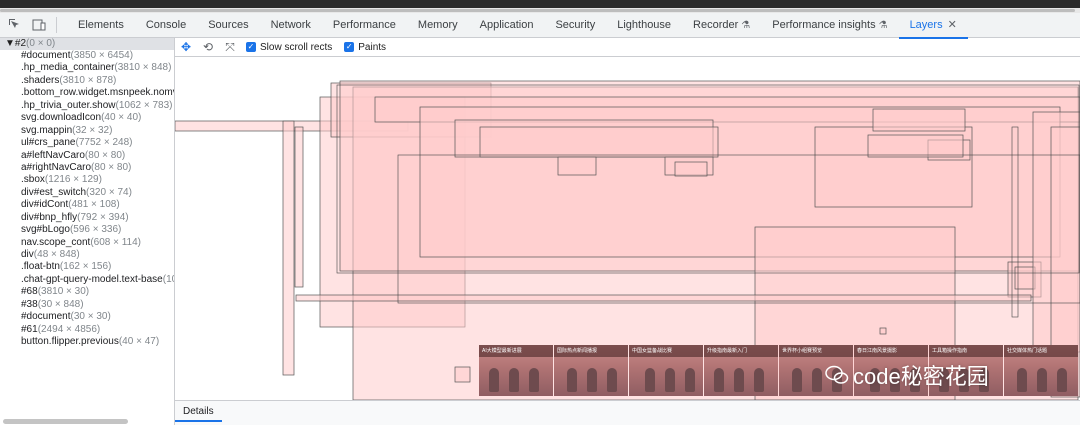  Describe the element at coordinates (61, 118) in the screenshot. I see `tree-item-name: svg.downloadIcon` at that location.